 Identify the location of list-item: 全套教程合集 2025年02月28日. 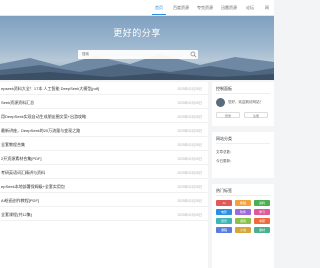
(104, 144).